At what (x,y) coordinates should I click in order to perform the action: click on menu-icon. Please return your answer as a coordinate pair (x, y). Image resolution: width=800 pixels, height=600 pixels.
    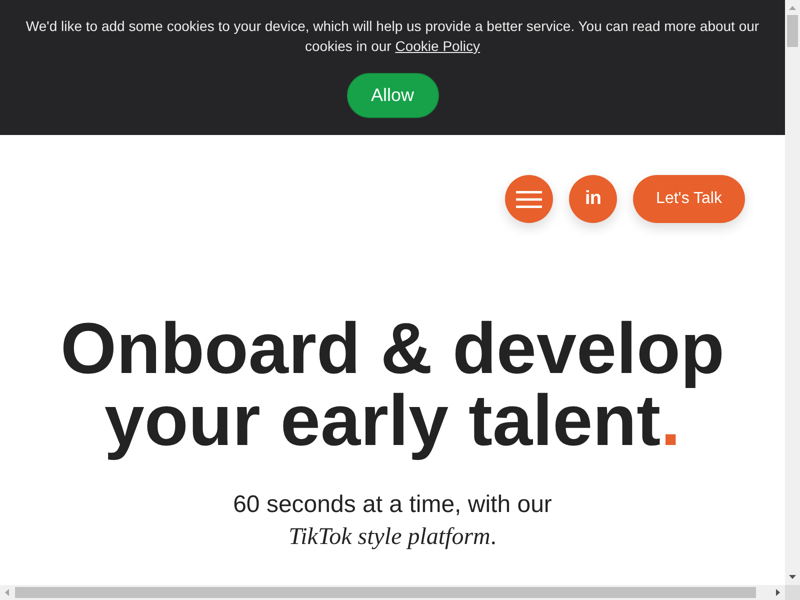
    Looking at the image, I should click on (529, 199).